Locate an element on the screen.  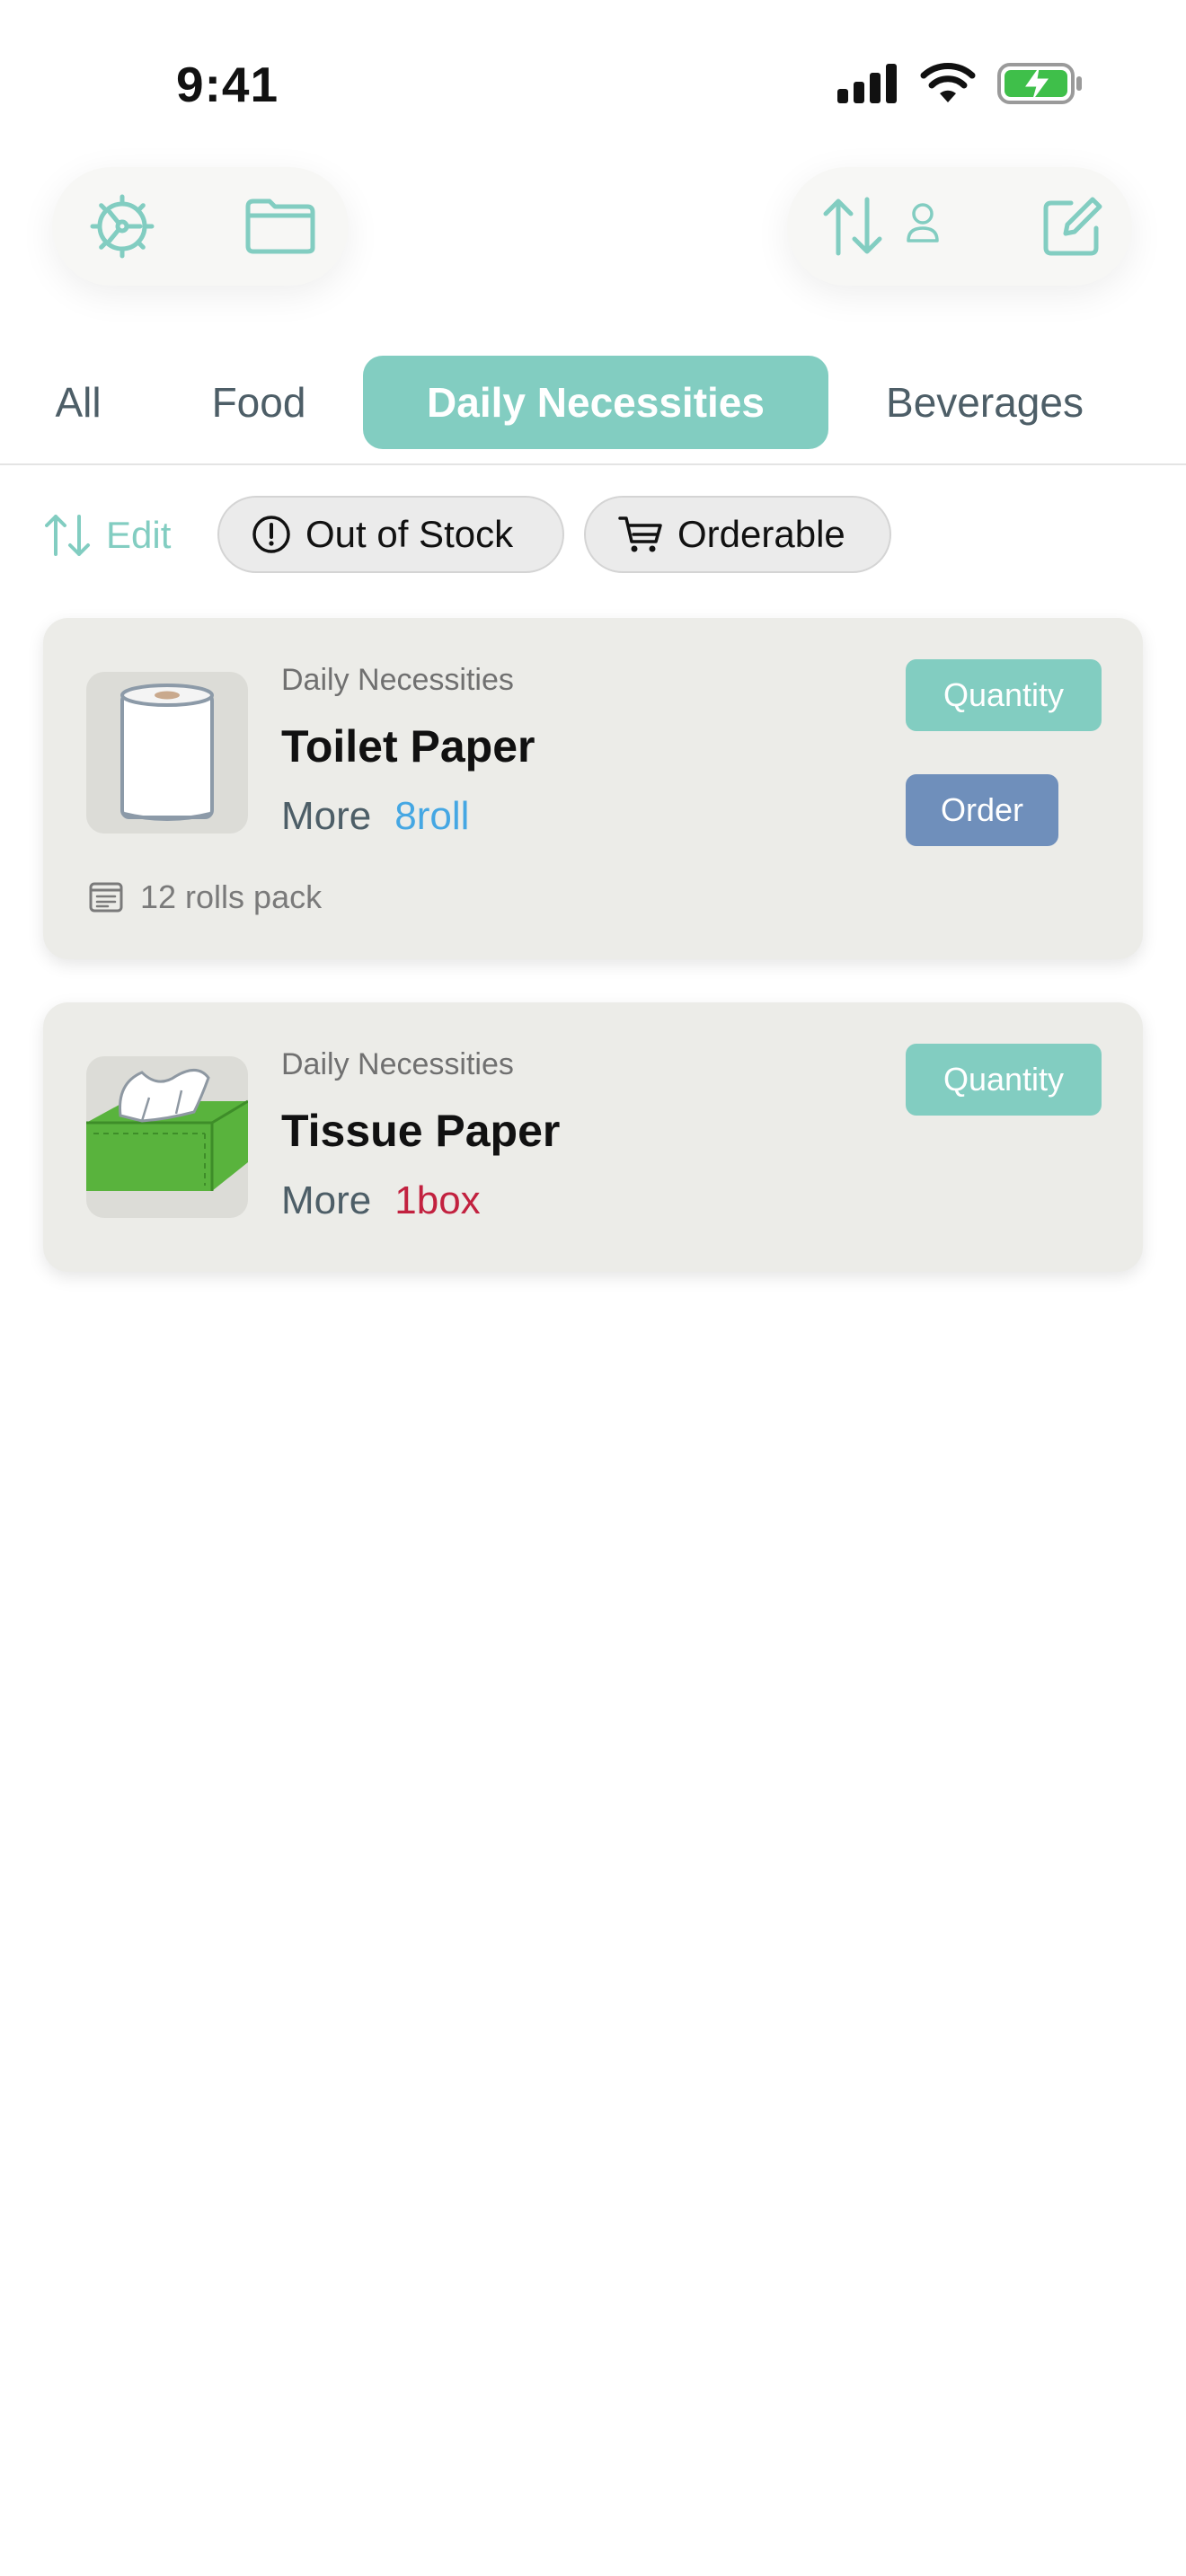
edit-label: Edit is located at coordinates (139, 535).